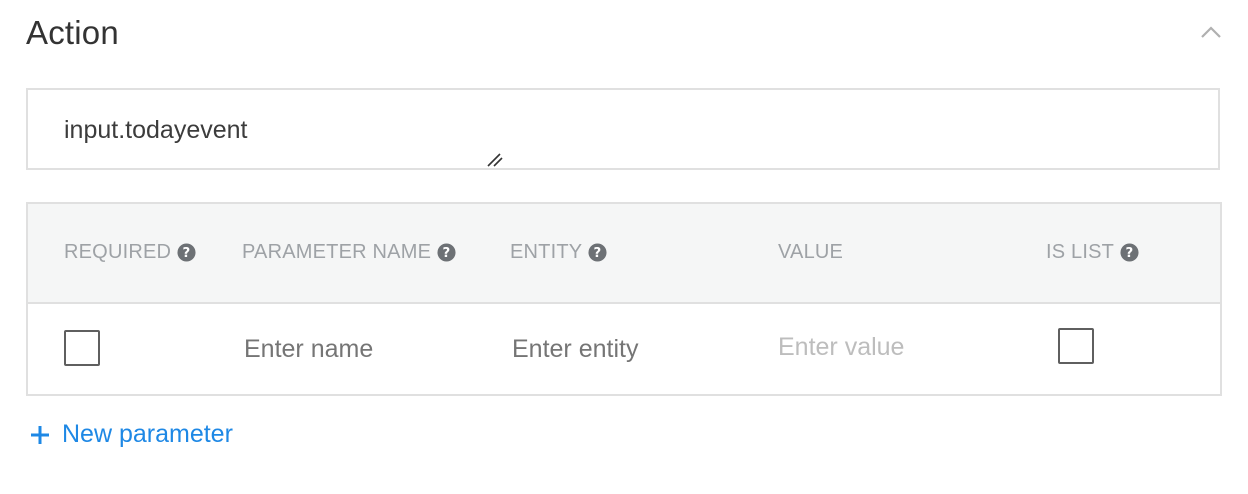  I want to click on header-parameter-name-label: PARAMETER NAME, so click(337, 252).